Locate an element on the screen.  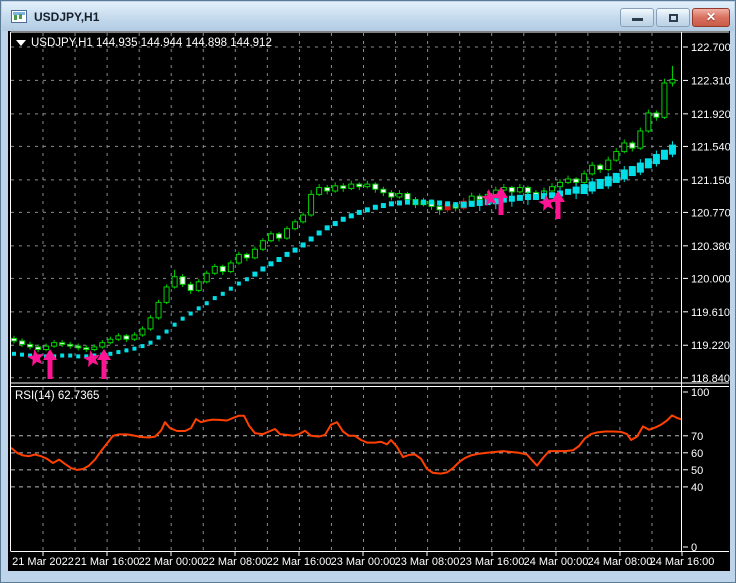
restore-button is located at coordinates (673, 17).